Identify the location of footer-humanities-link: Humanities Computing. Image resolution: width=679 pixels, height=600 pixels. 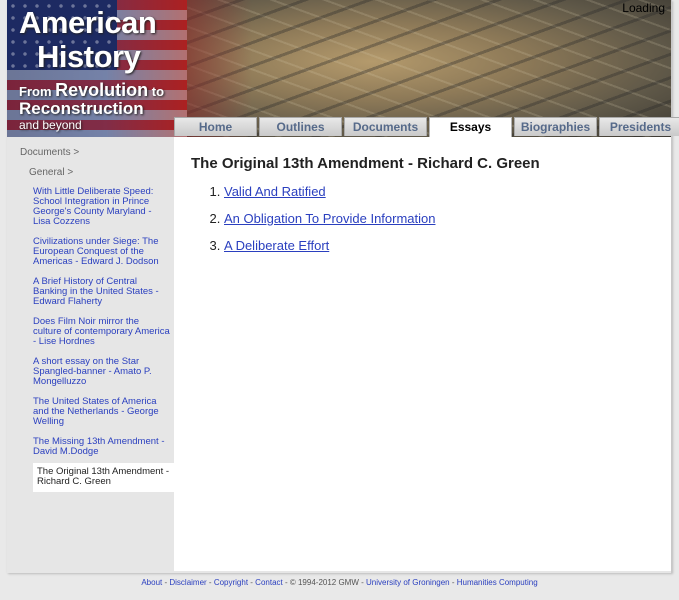
(497, 582).